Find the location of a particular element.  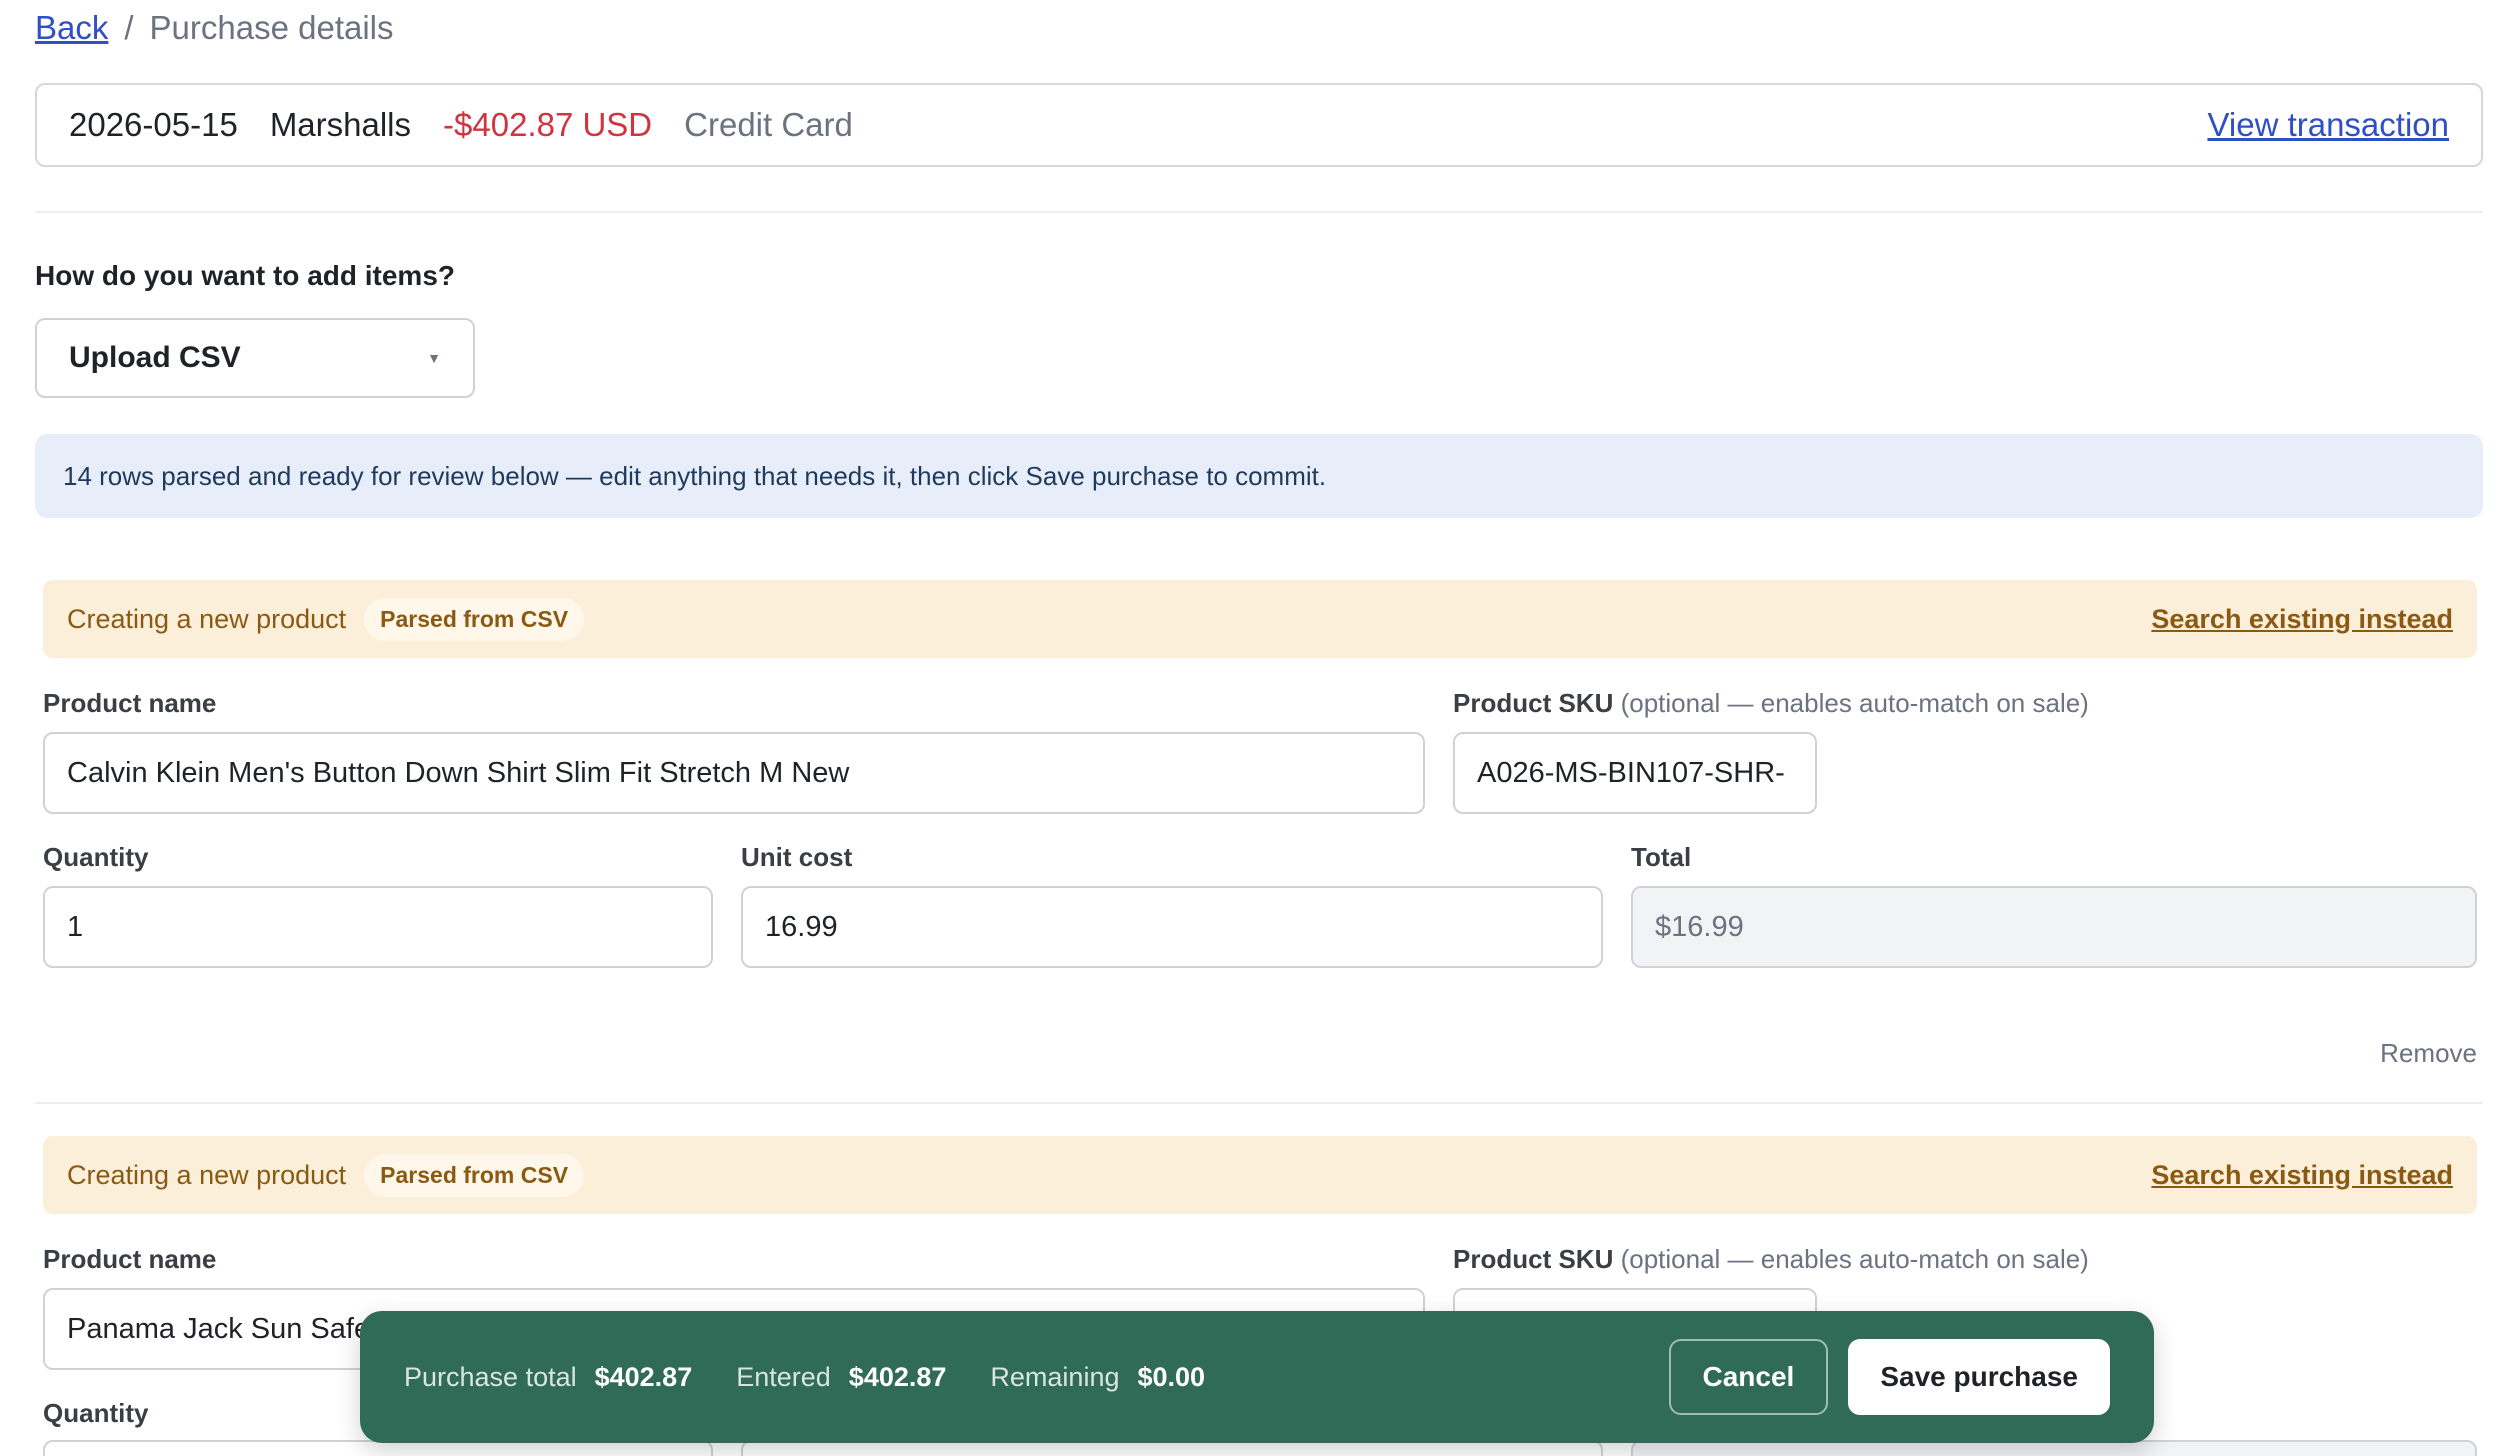

back-link: Back is located at coordinates (71, 28).